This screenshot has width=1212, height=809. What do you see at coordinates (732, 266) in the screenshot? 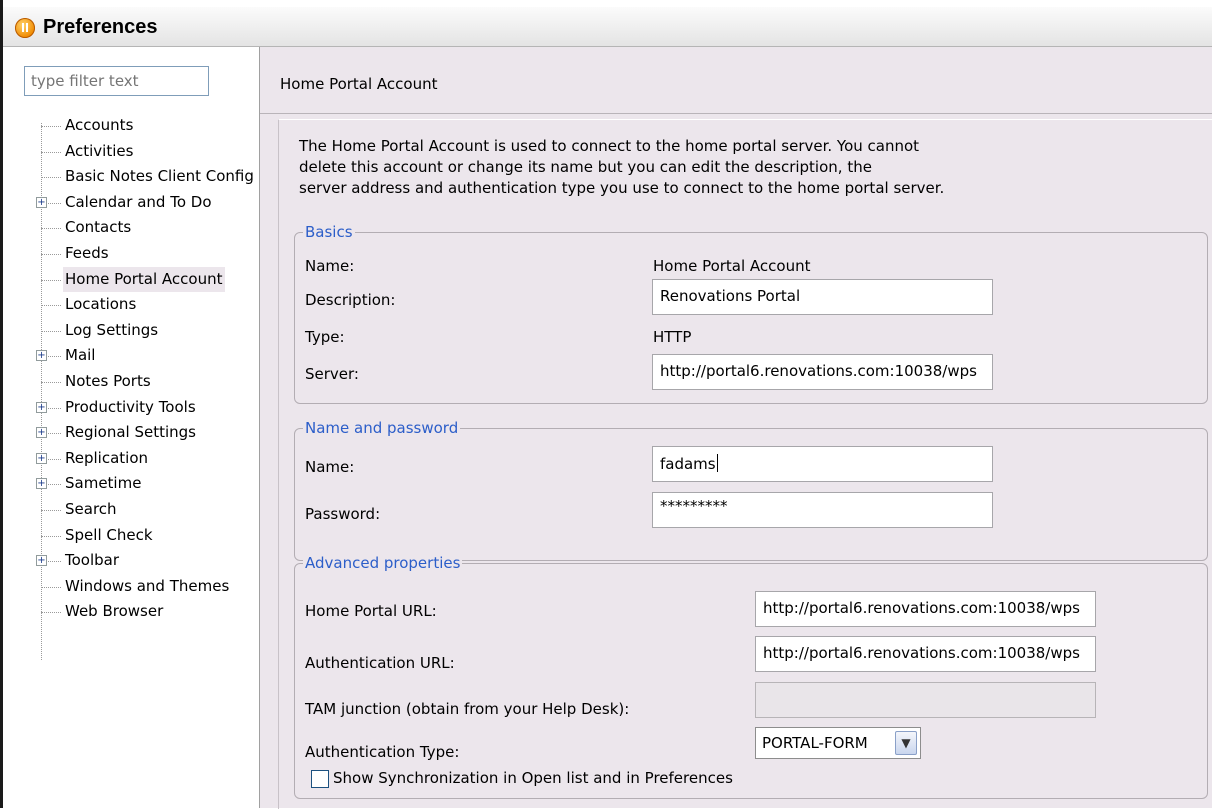
I see `basics-name-value: Home Portal Account` at bounding box center [732, 266].